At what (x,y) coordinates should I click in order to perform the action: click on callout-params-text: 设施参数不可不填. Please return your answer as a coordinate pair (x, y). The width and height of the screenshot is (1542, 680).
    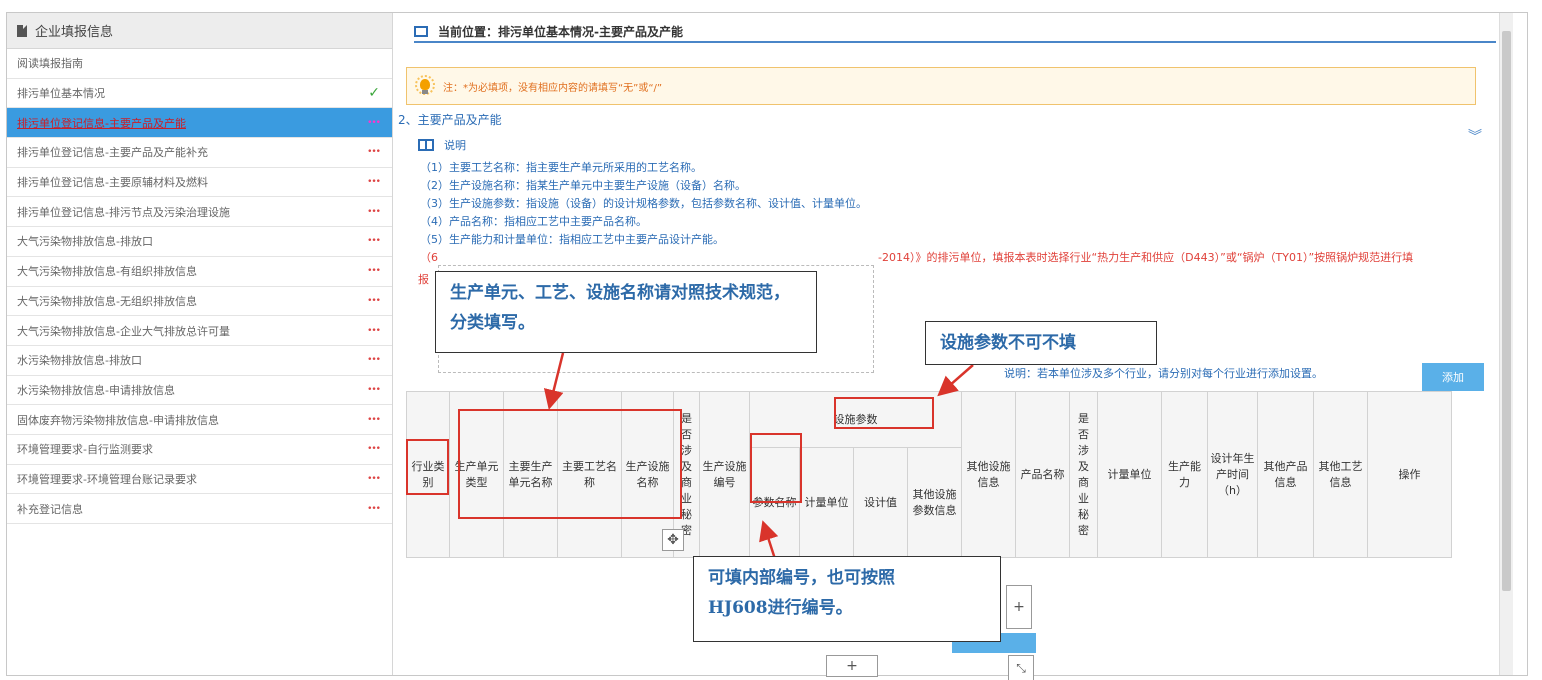
    Looking at the image, I should click on (1008, 343).